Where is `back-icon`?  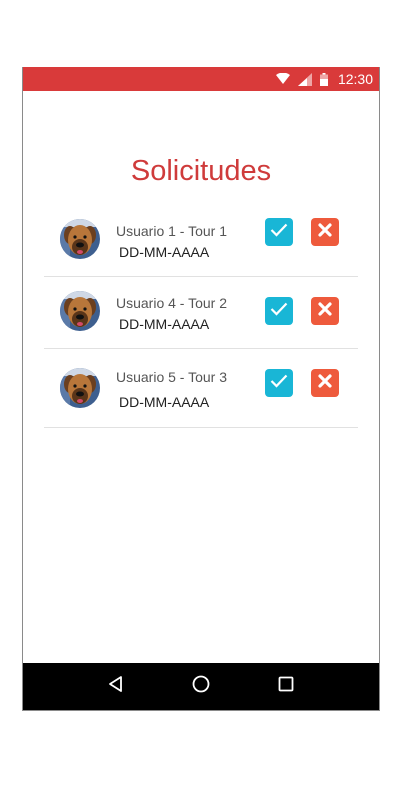
back-icon is located at coordinates (116, 686).